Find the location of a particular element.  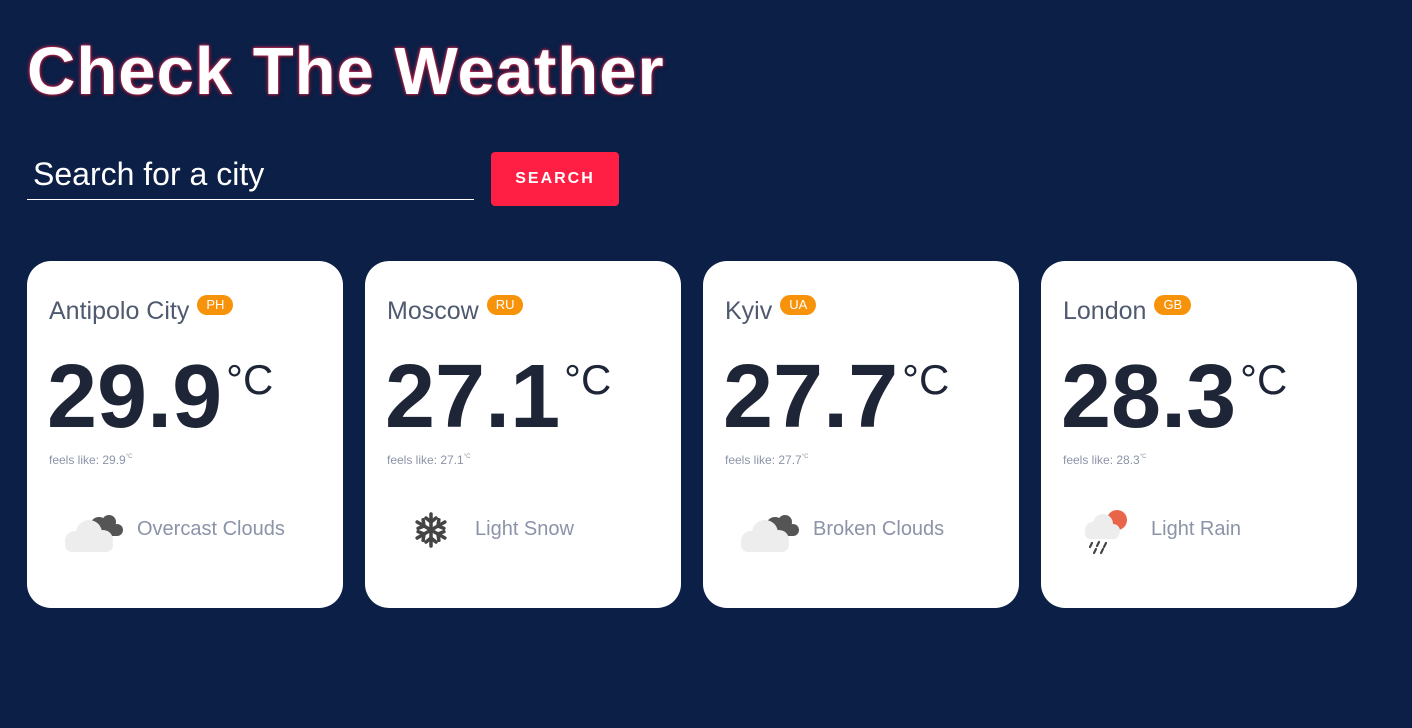

city-name: Kyiv is located at coordinates (749, 311).